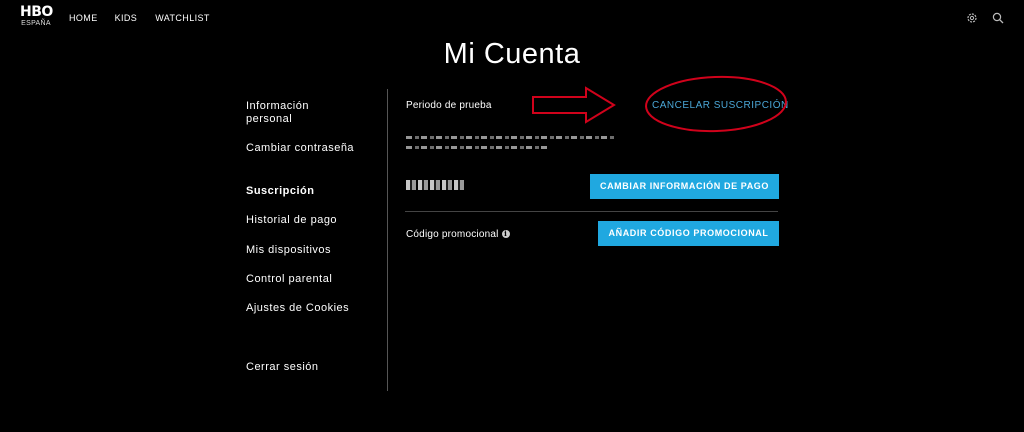 Image resolution: width=1024 pixels, height=432 pixels. I want to click on annotation-ellipse, so click(716, 104).